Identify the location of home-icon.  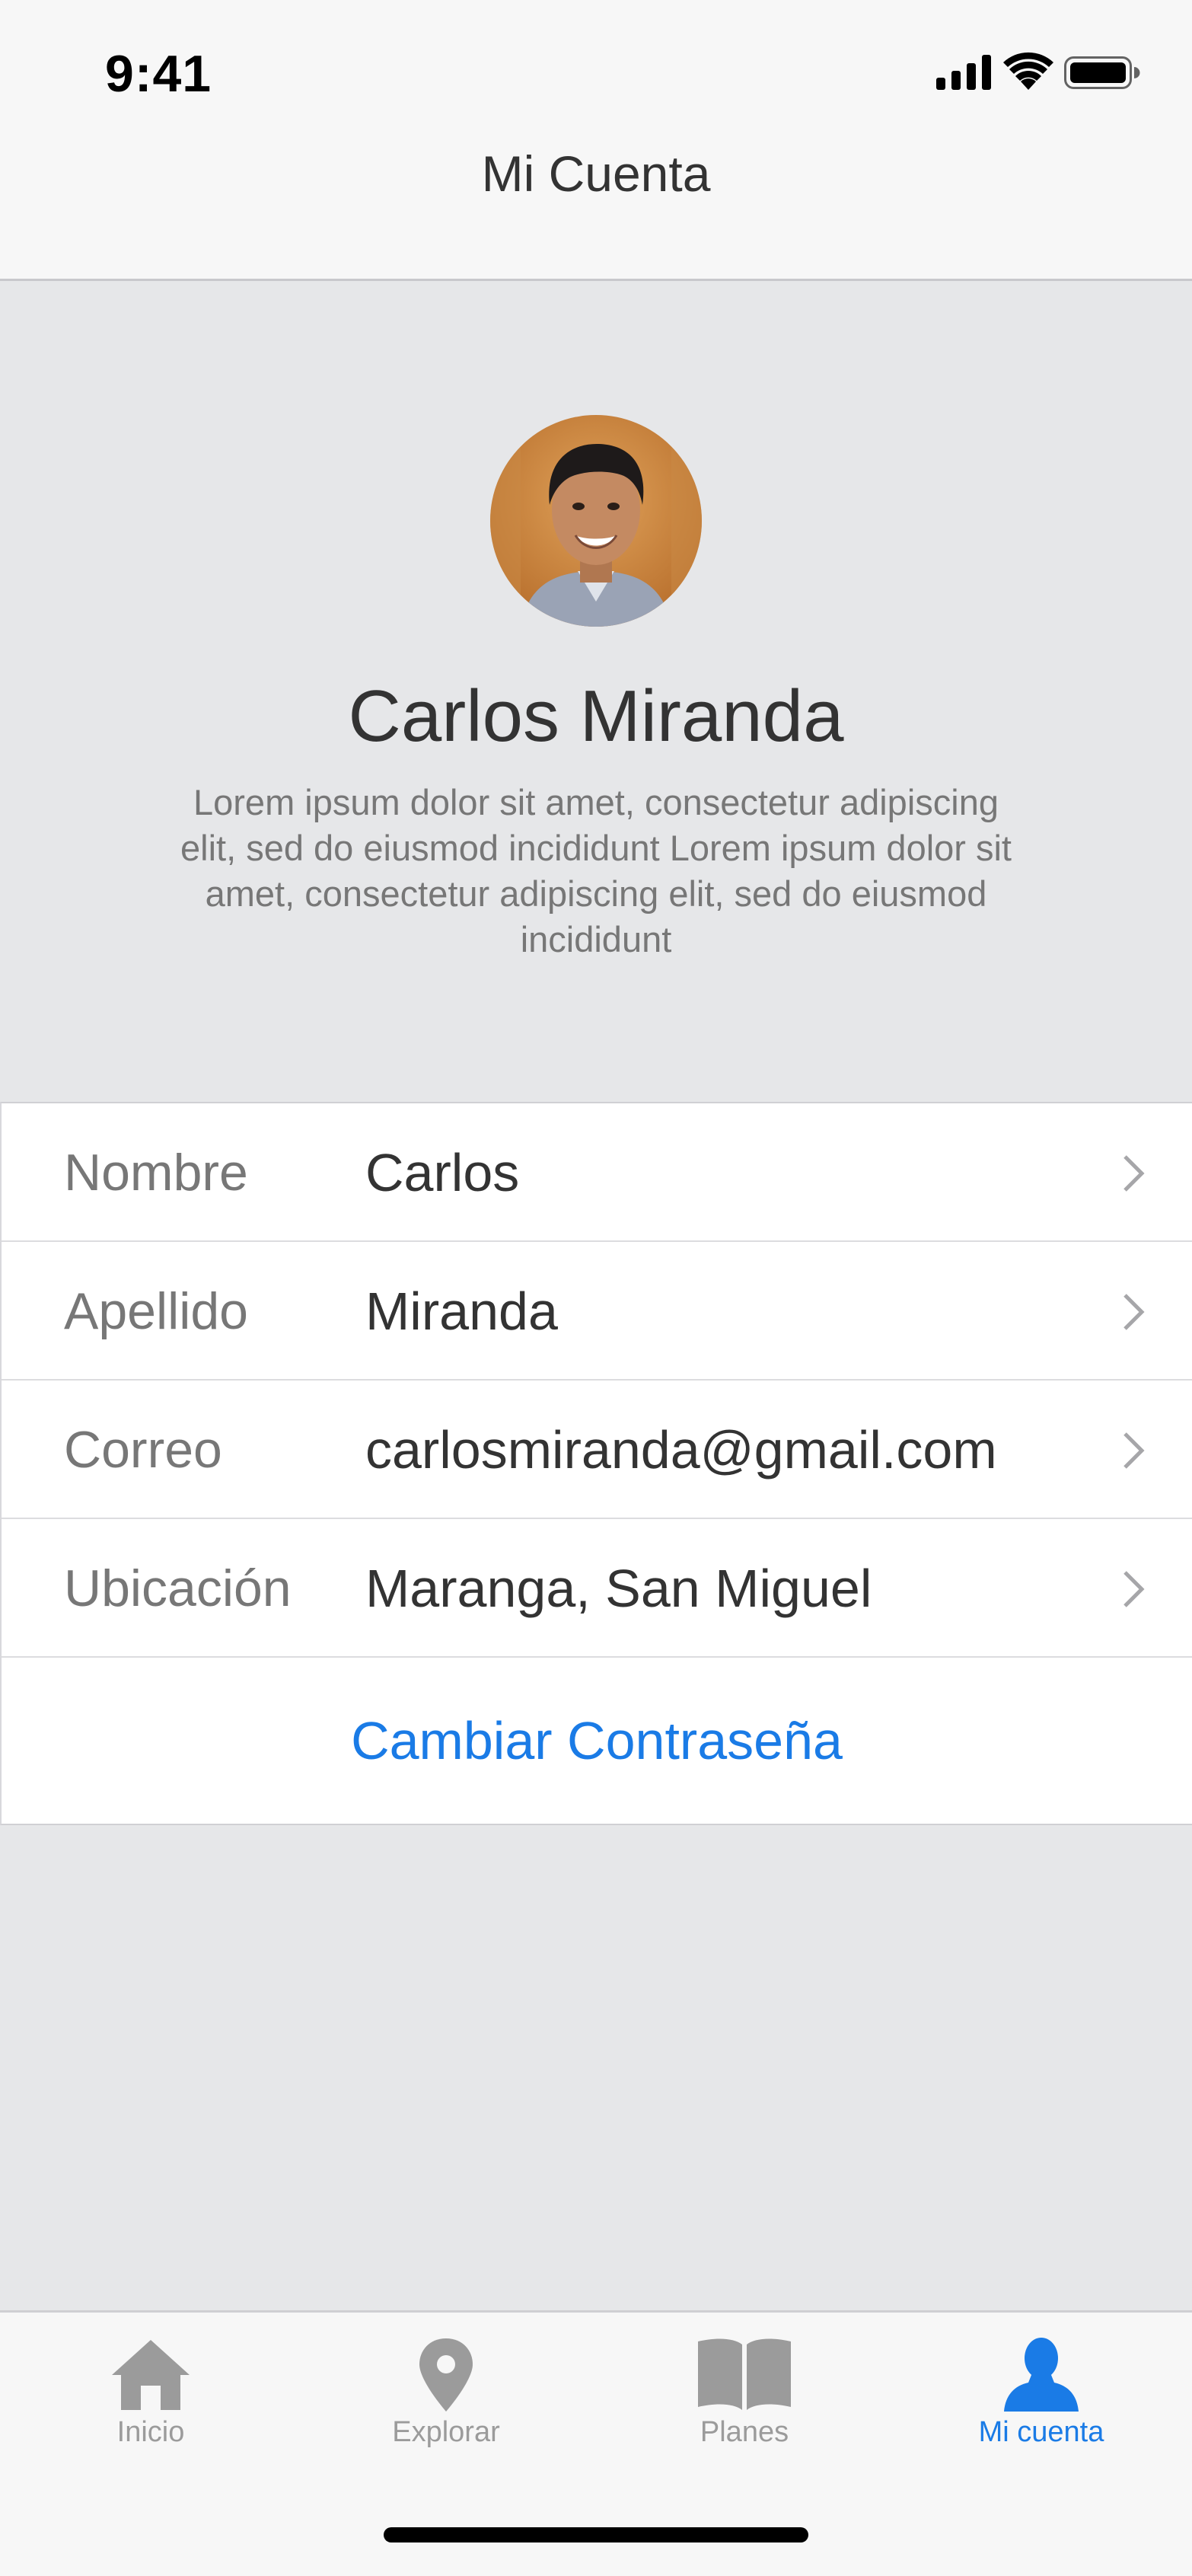
(151, 2375).